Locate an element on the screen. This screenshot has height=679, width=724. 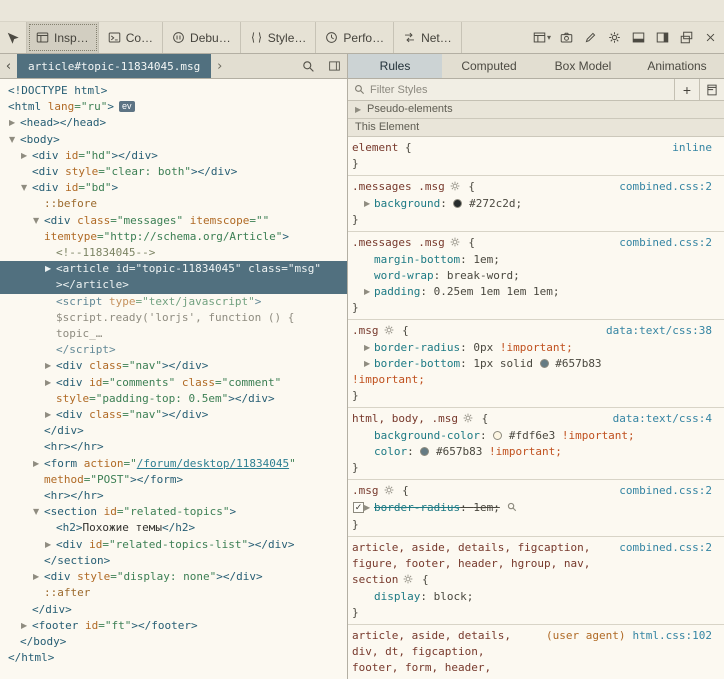
markup-line: </html> is located at coordinates (173, 658).